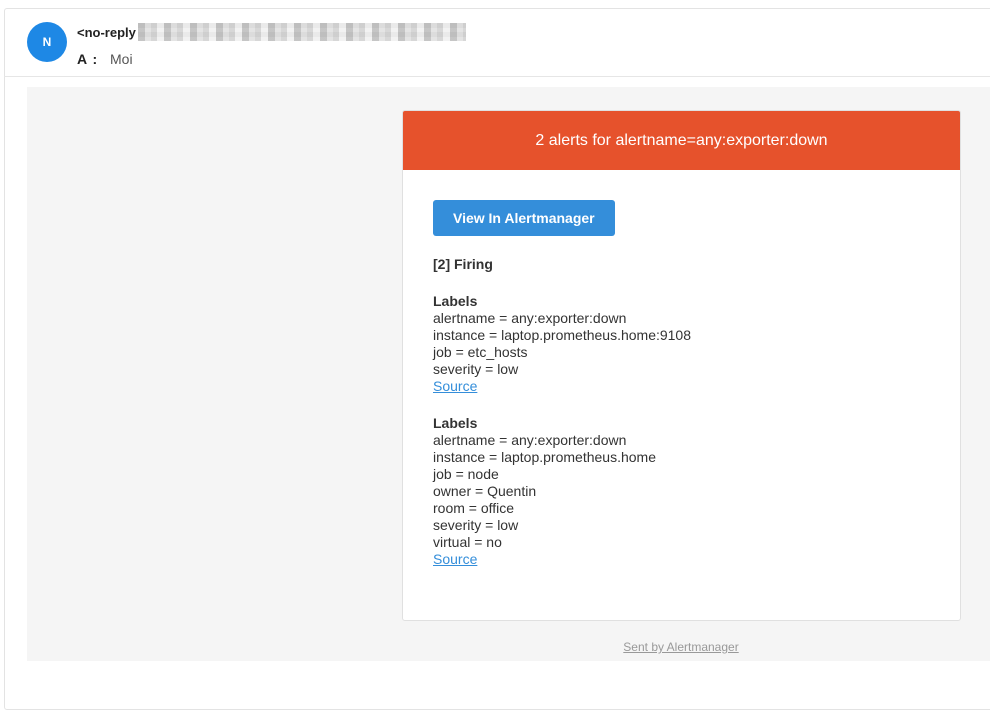  I want to click on alert-card-header: 2 alerts for alertname=any:exporter:down, so click(681, 140).